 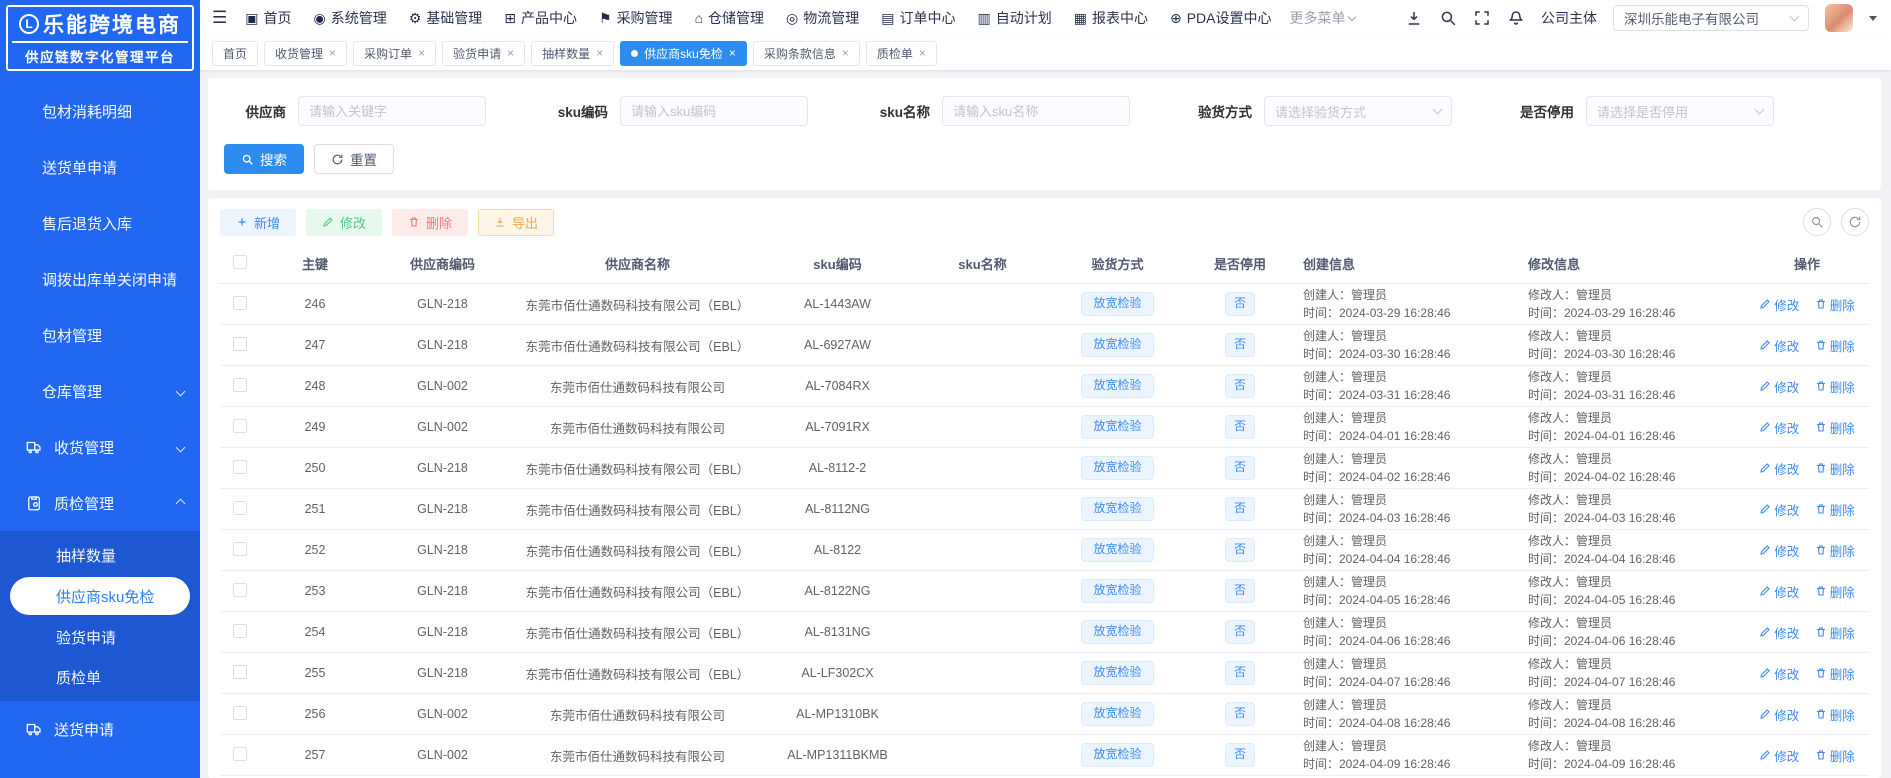 I want to click on avatar, so click(x=1839, y=18).